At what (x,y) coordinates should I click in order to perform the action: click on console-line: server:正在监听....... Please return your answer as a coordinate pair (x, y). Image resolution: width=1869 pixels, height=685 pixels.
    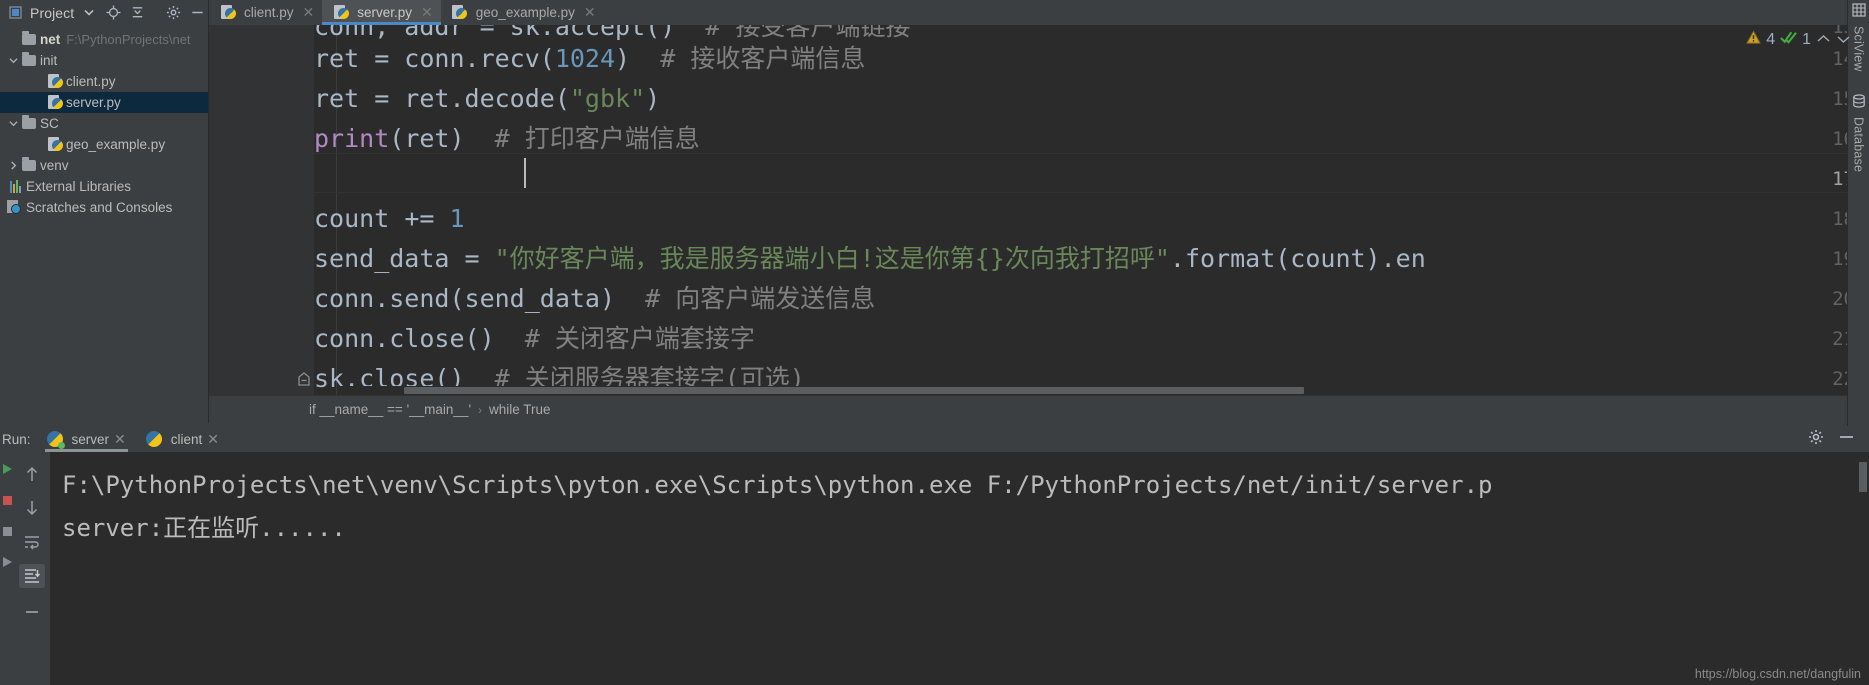
    Looking at the image, I should click on (204, 528).